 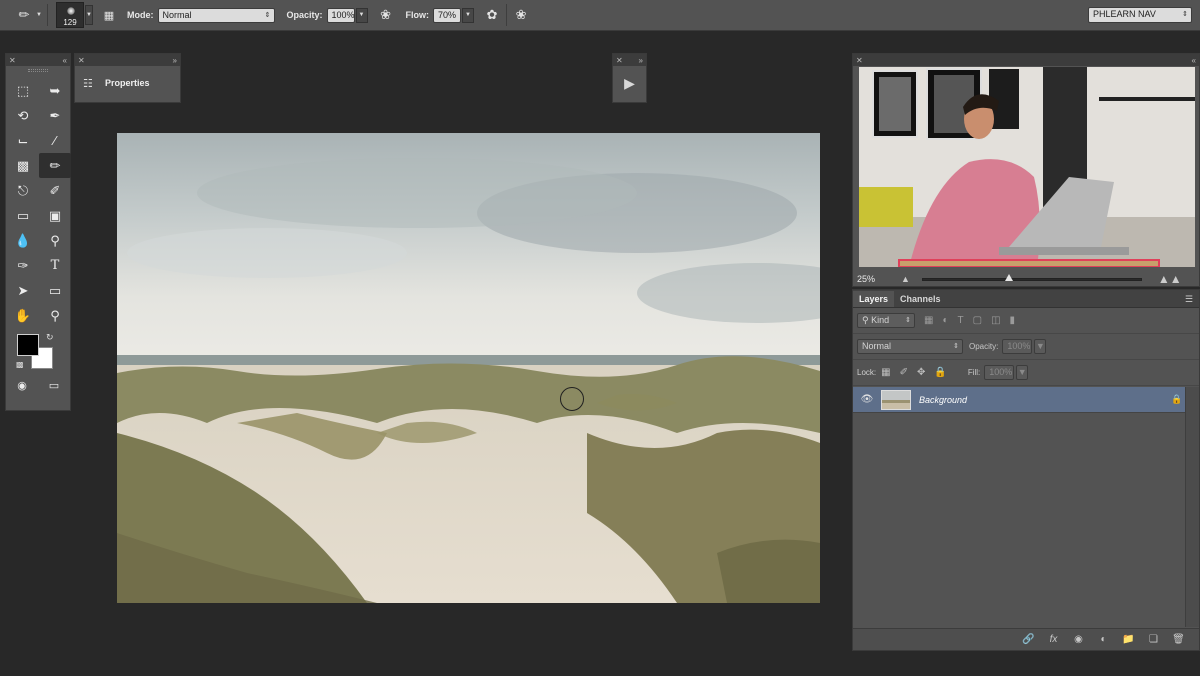 I want to click on flow-input: 70%, so click(x=447, y=15).